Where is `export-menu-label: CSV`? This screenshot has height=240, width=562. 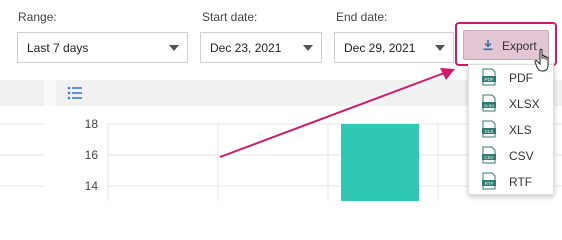
export-menu-label: CSV is located at coordinates (521, 156).